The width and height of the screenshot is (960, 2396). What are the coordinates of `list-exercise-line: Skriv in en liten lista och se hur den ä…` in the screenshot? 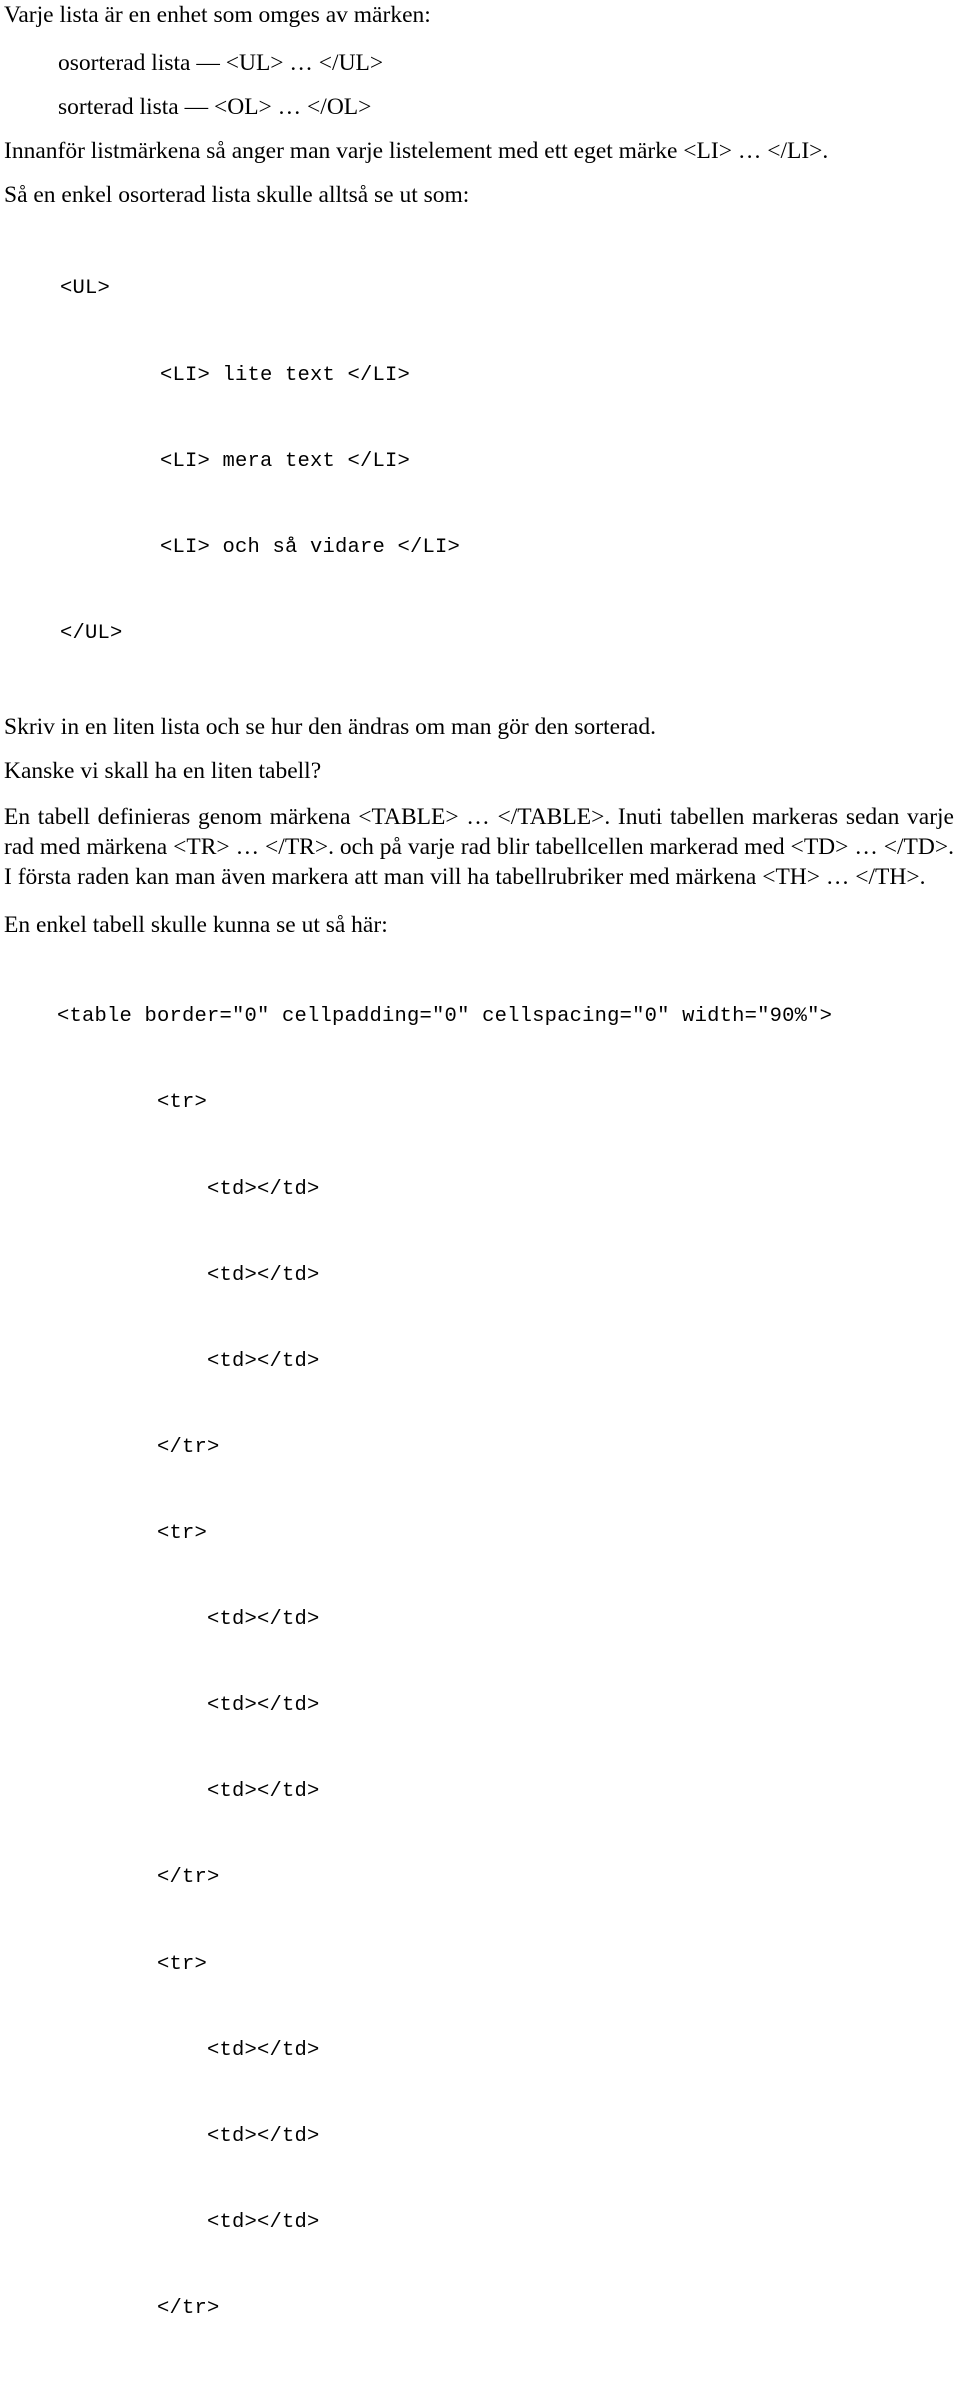 It's located at (330, 726).